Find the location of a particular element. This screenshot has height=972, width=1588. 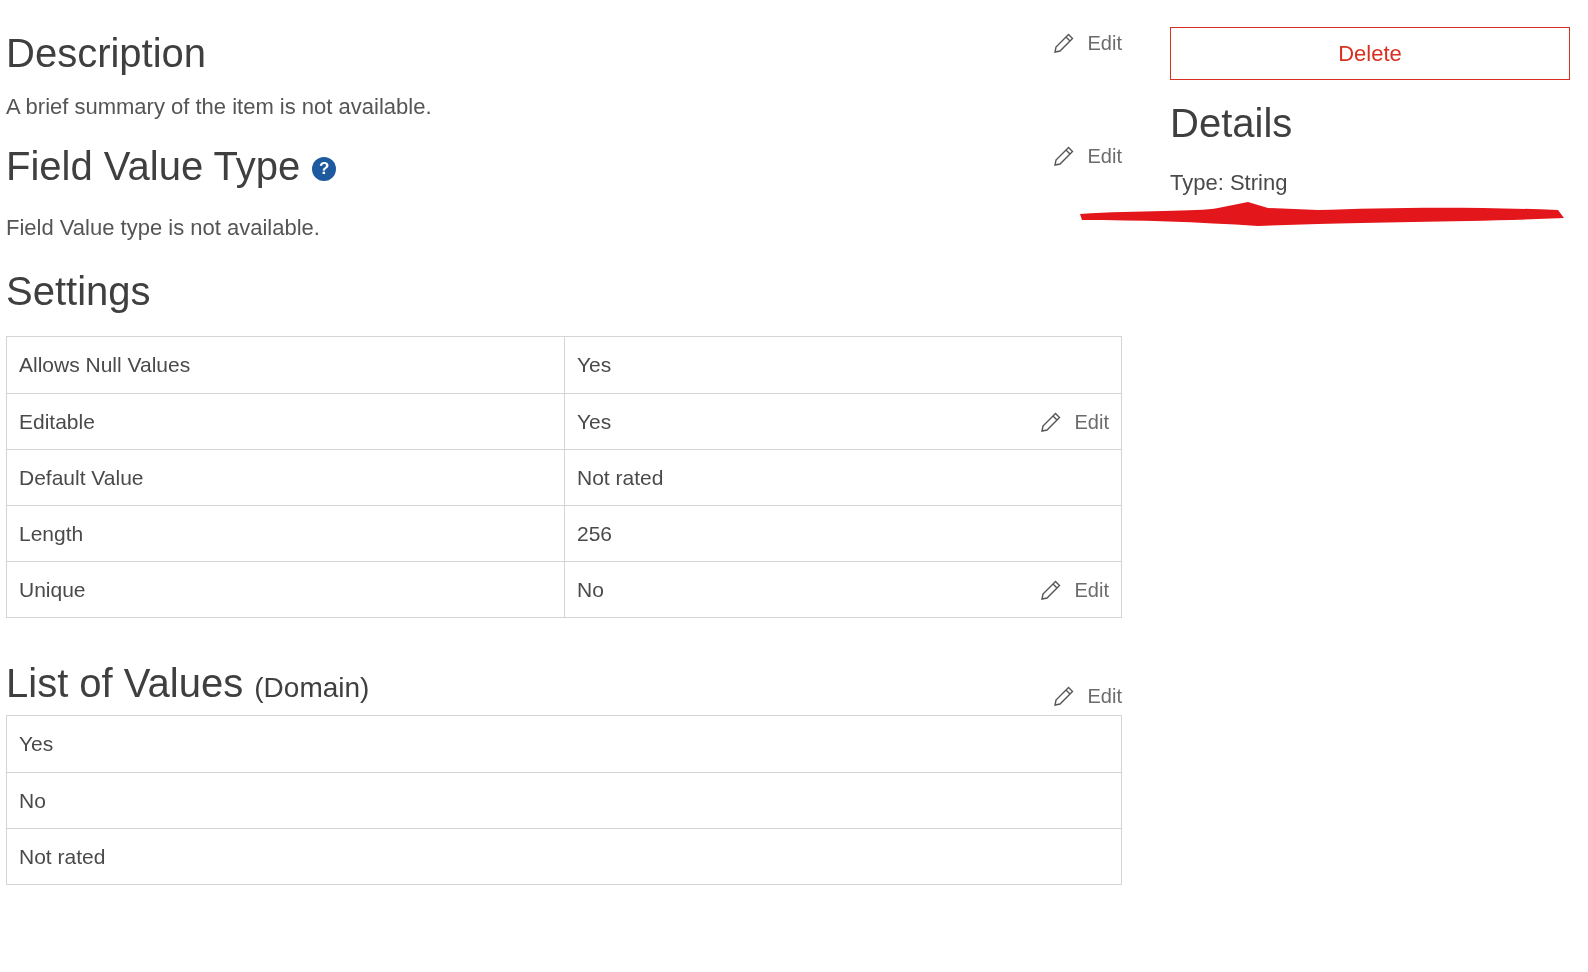

setting-value: 256 is located at coordinates (595, 533).